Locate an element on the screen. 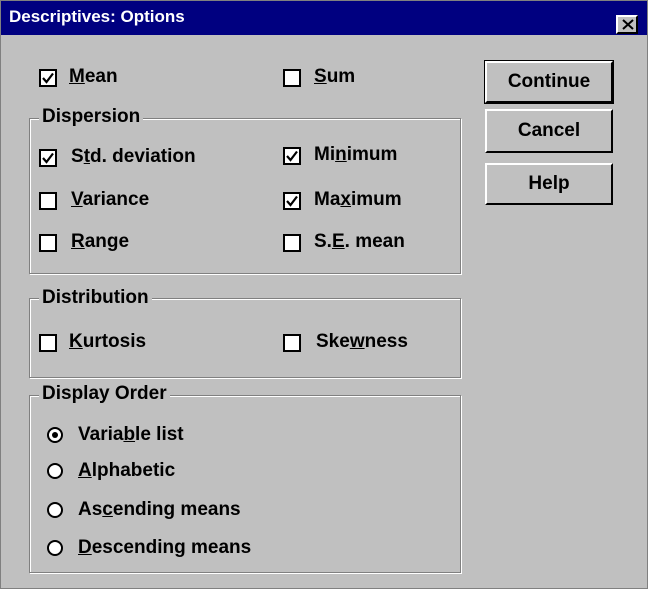 This screenshot has height=589, width=648. sum-label: Sum is located at coordinates (335, 76).